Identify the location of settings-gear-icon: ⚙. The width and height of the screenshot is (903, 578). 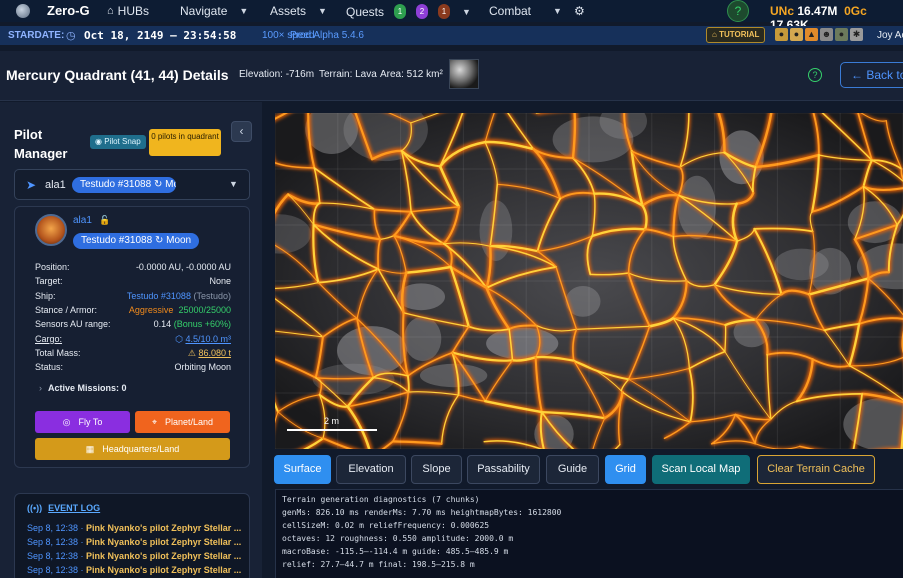
(579, 11).